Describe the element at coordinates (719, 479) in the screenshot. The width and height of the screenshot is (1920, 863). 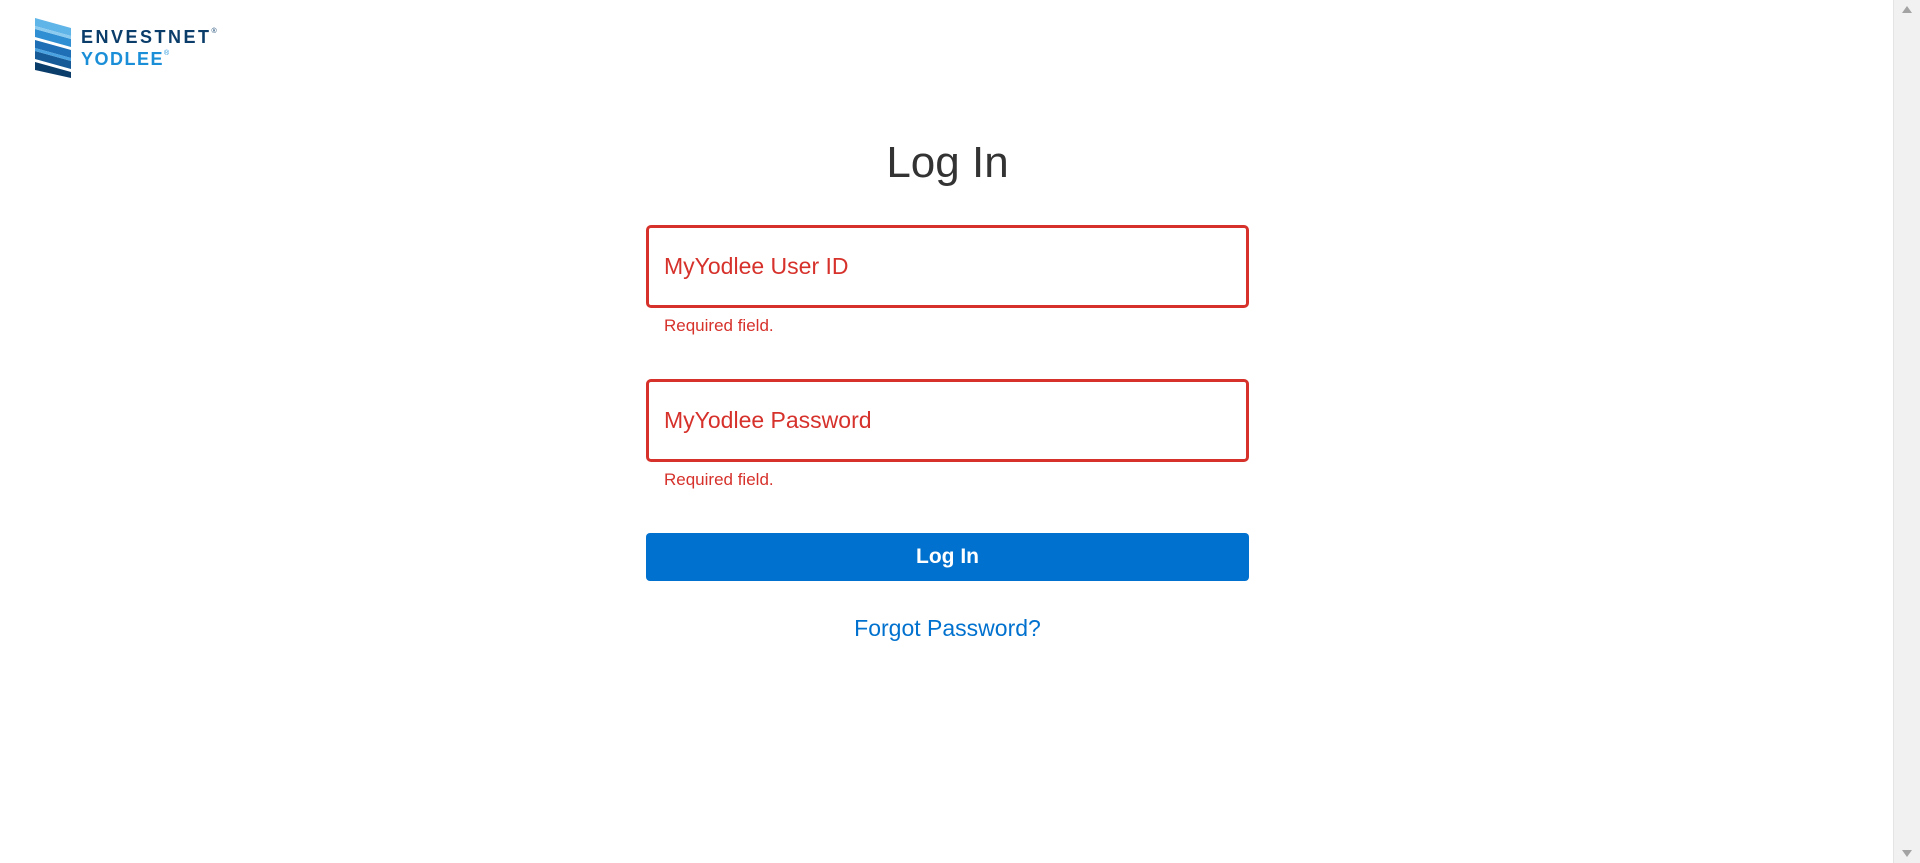
I see `password-error: Required field.` at that location.